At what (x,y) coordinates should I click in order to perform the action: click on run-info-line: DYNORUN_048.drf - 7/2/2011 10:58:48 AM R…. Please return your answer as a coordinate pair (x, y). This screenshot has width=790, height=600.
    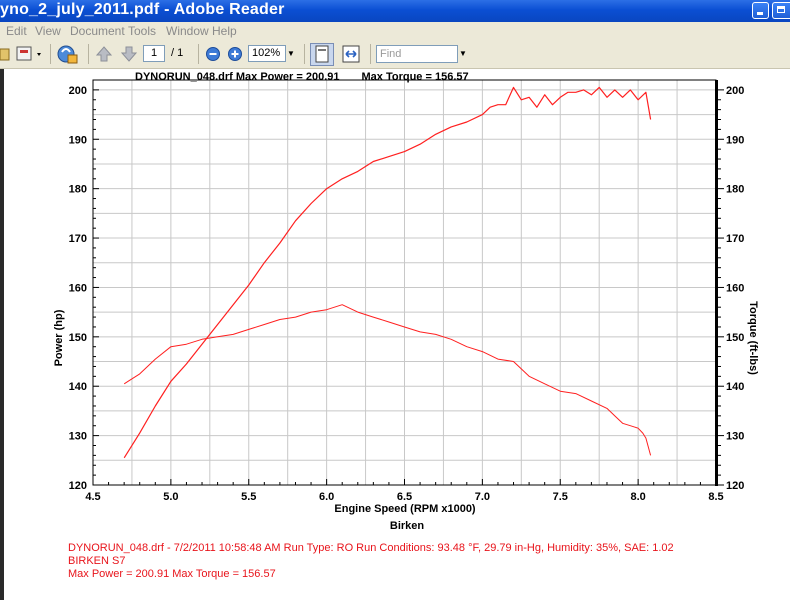
    Looking at the image, I should click on (371, 548).